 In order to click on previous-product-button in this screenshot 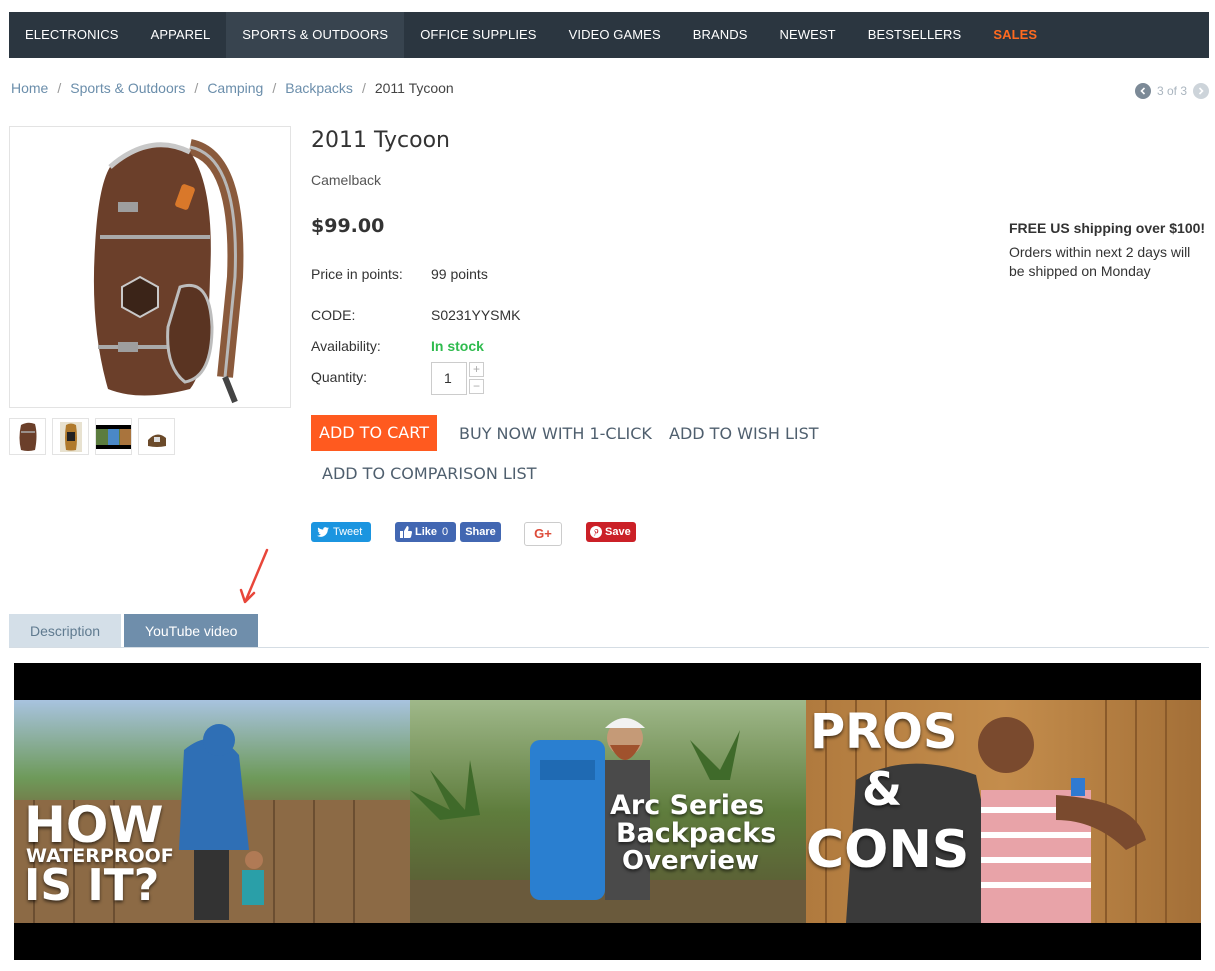, I will do `click(1142, 91)`.